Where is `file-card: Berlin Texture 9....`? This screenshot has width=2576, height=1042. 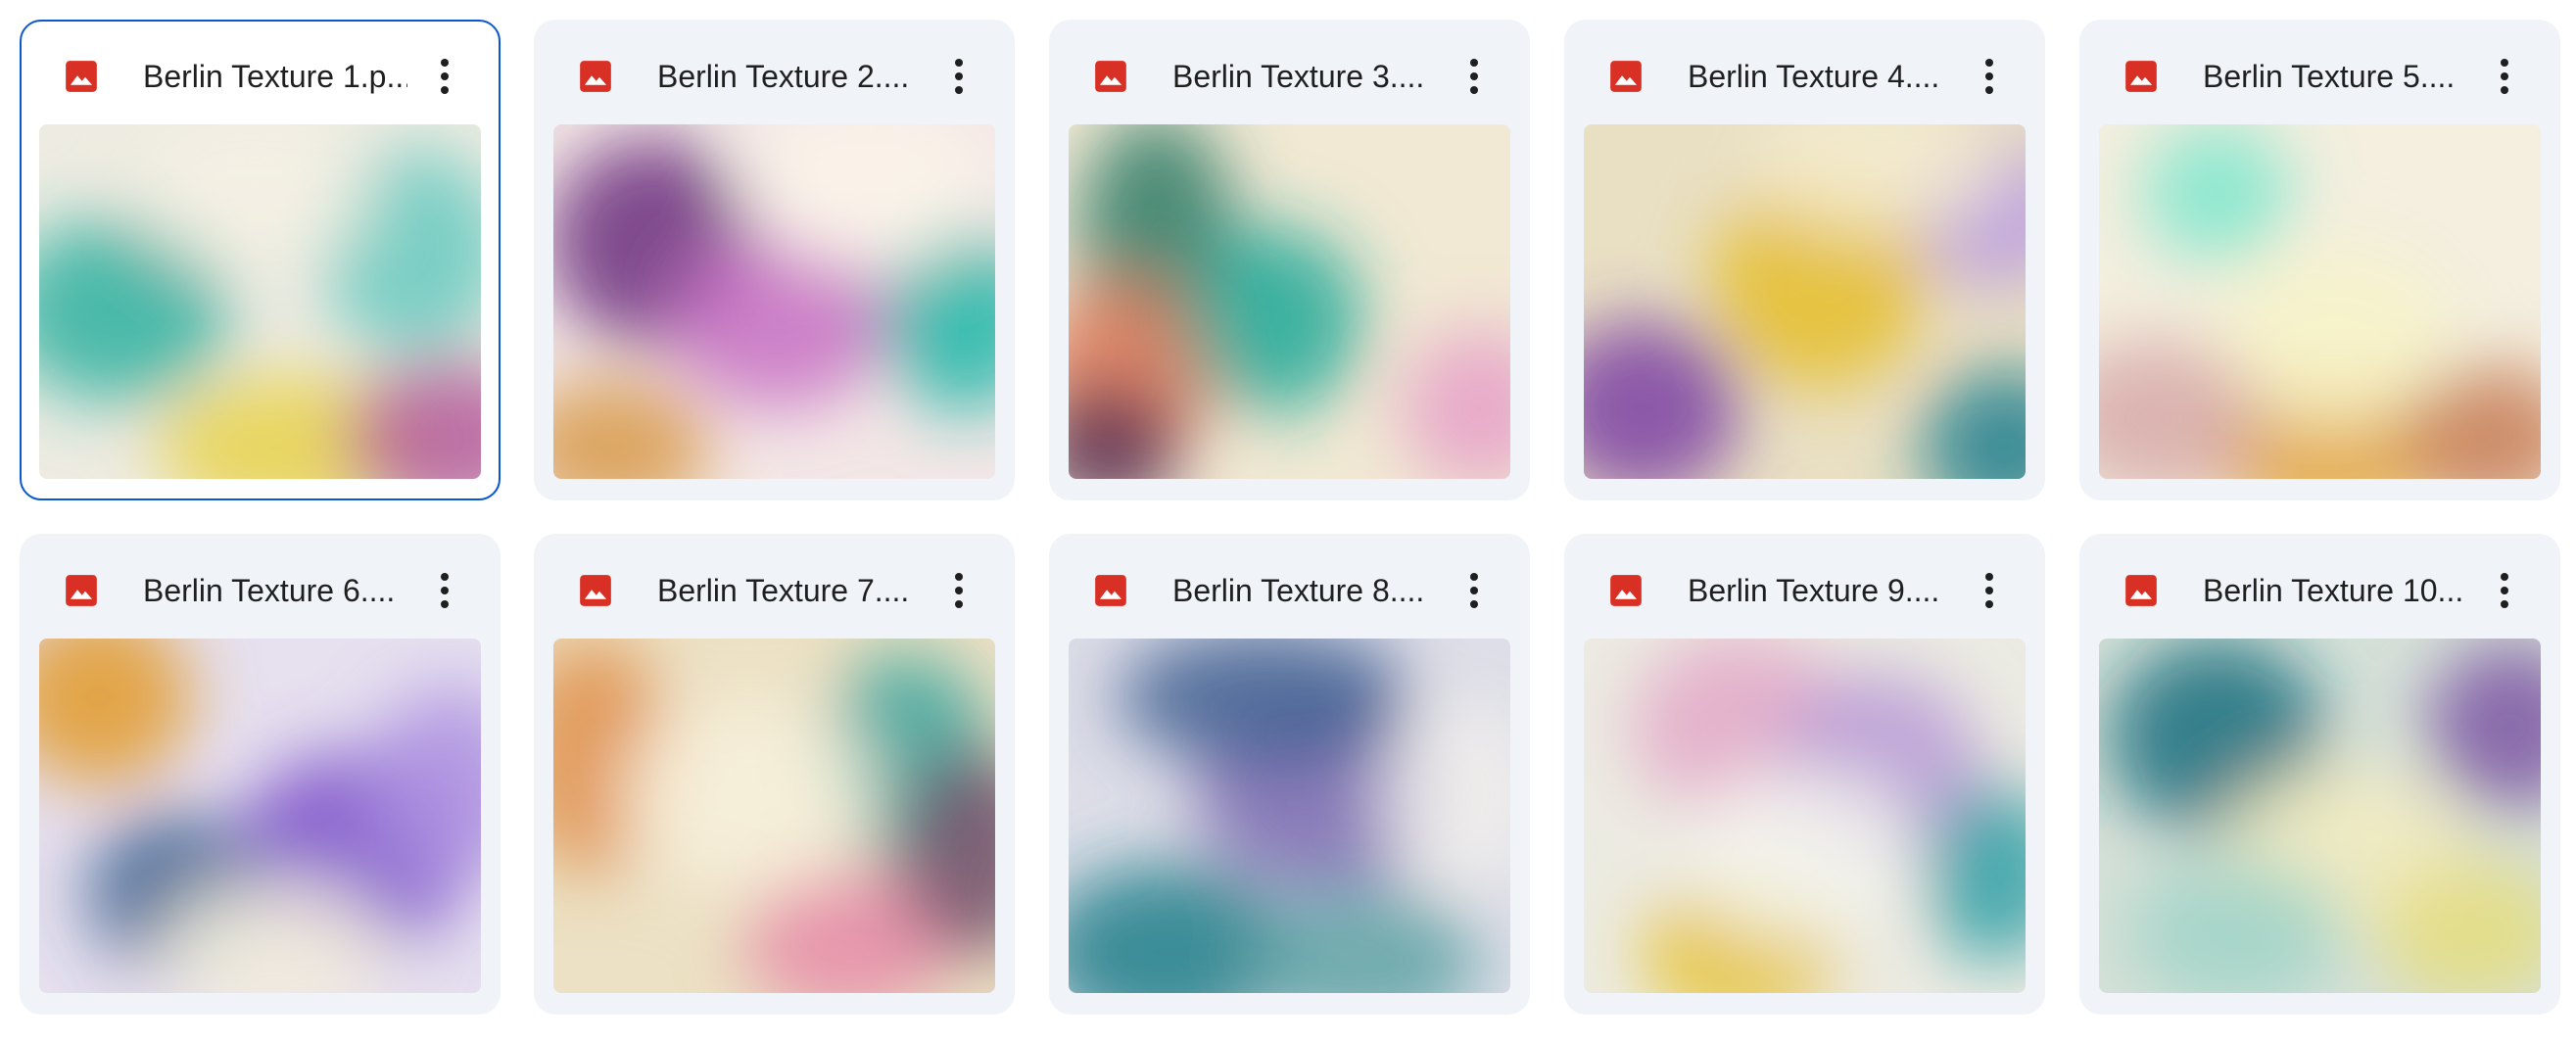
file-card: Berlin Texture 9.... is located at coordinates (1804, 774).